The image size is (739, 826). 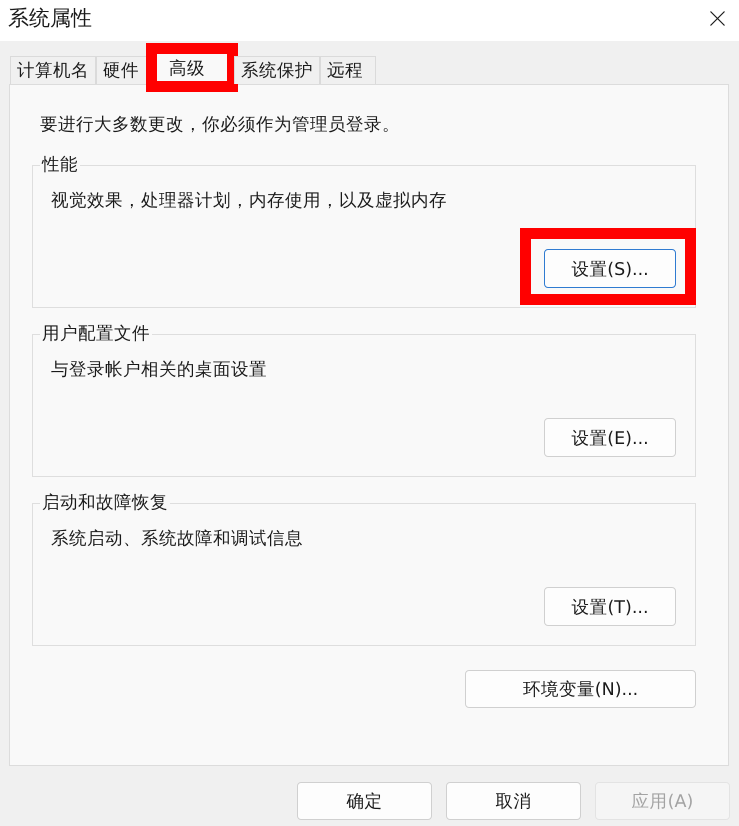 I want to click on group-description: 与登录帐户相关的桌面设置, so click(x=159, y=370).